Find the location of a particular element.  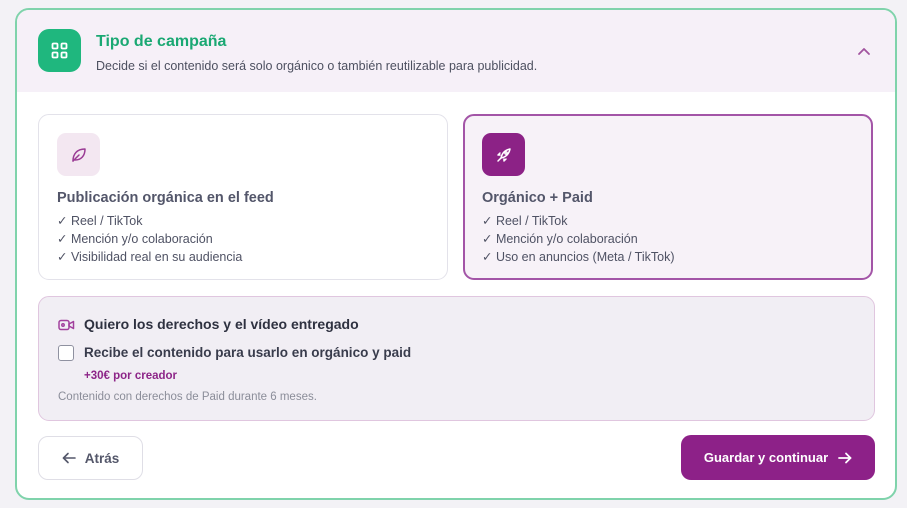

save-button-label: Guardar y continuar is located at coordinates (766, 457).